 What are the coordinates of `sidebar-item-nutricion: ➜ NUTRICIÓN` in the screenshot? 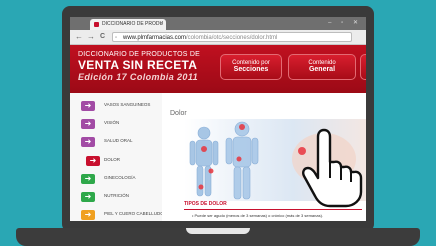 It's located at (116, 197).